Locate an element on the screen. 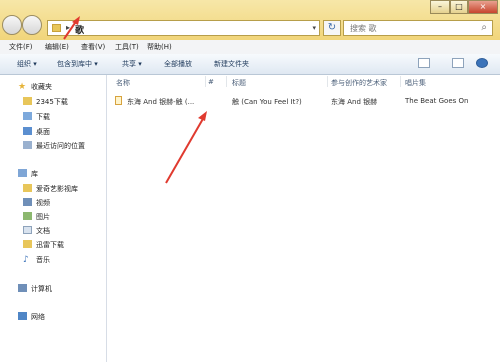 The image size is (500, 362). breadcrumb-chevron-icon: ▸ is located at coordinates (68, 27).